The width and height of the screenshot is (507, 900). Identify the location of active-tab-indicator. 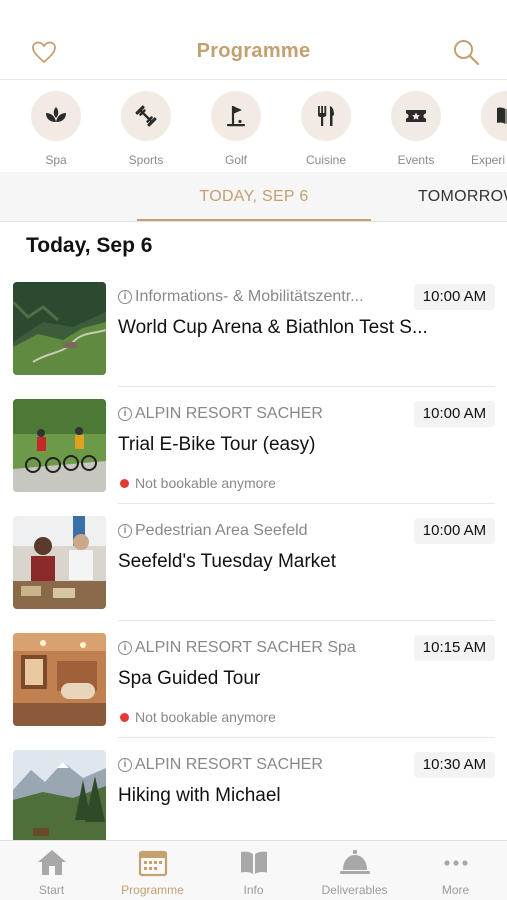
(254, 220).